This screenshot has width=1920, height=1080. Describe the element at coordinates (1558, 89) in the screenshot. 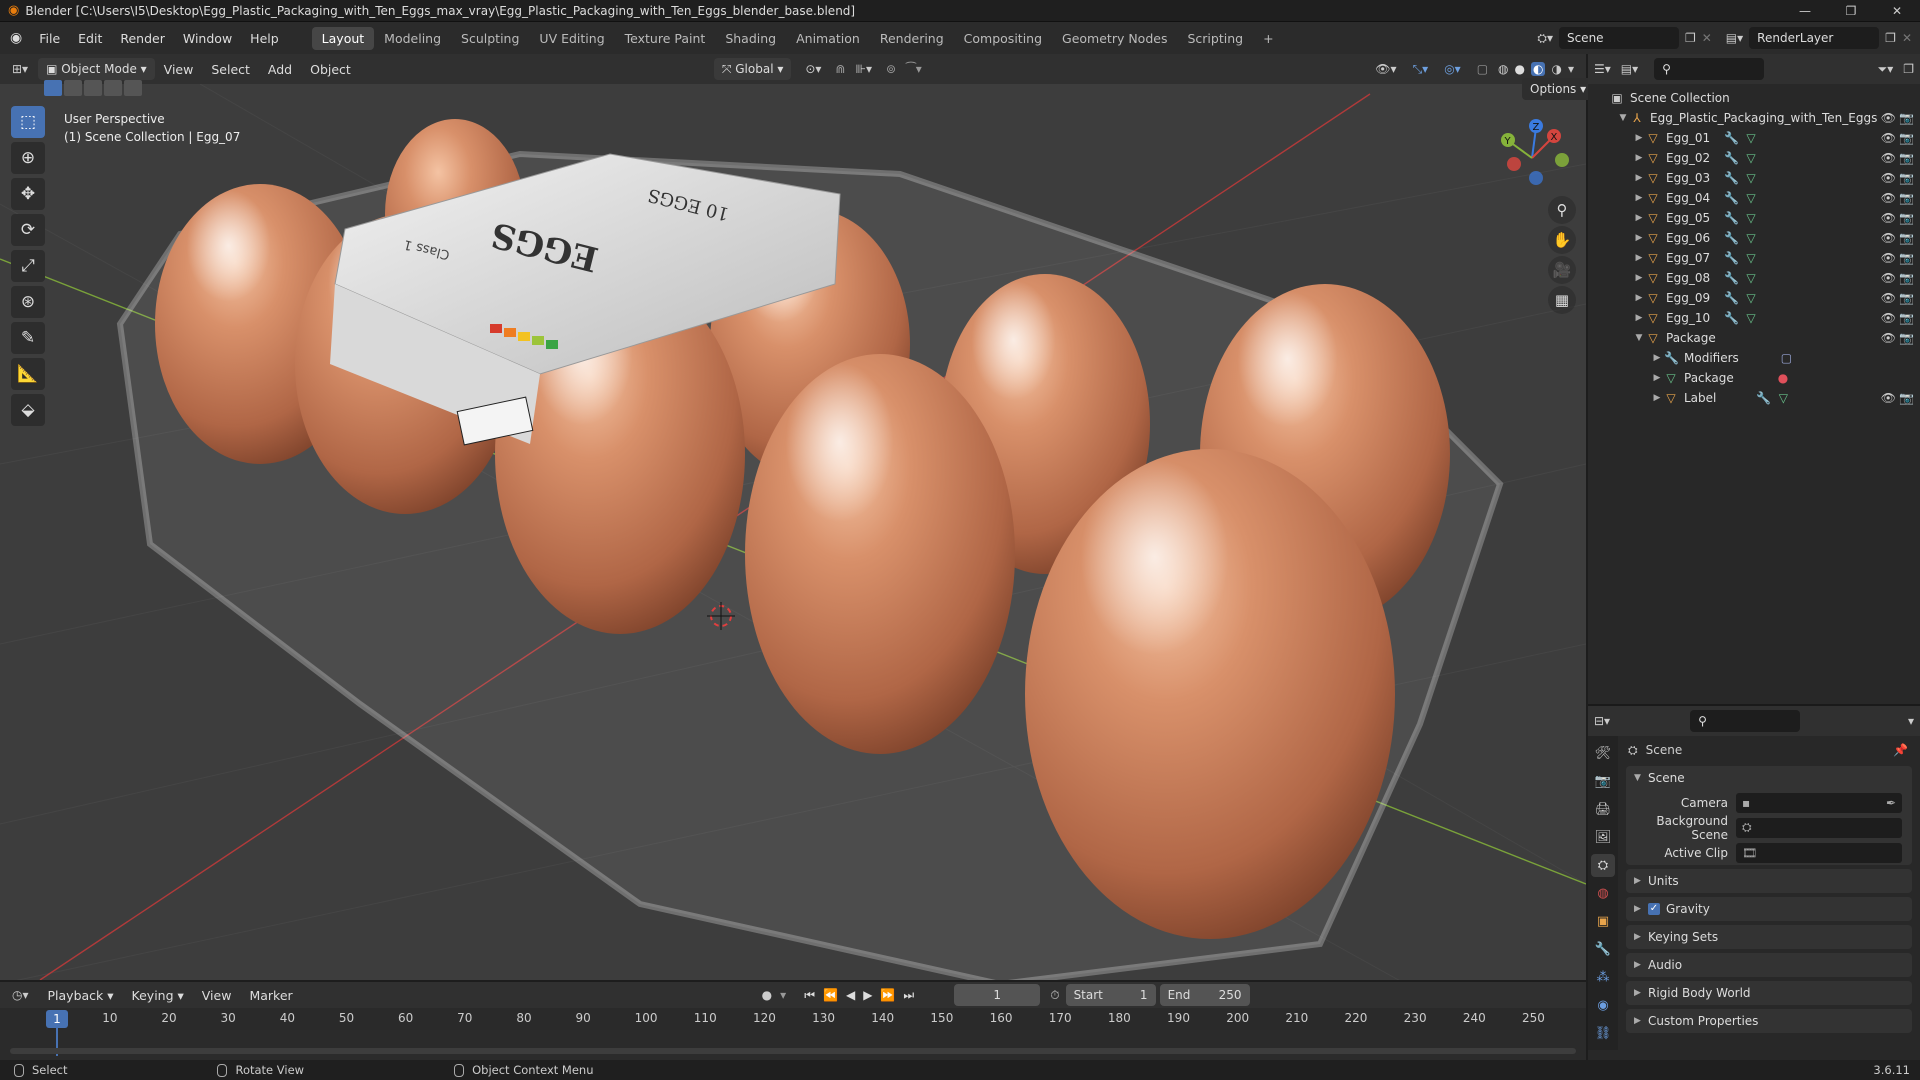

I see `viewport-options-dropdown: Options ▾` at that location.